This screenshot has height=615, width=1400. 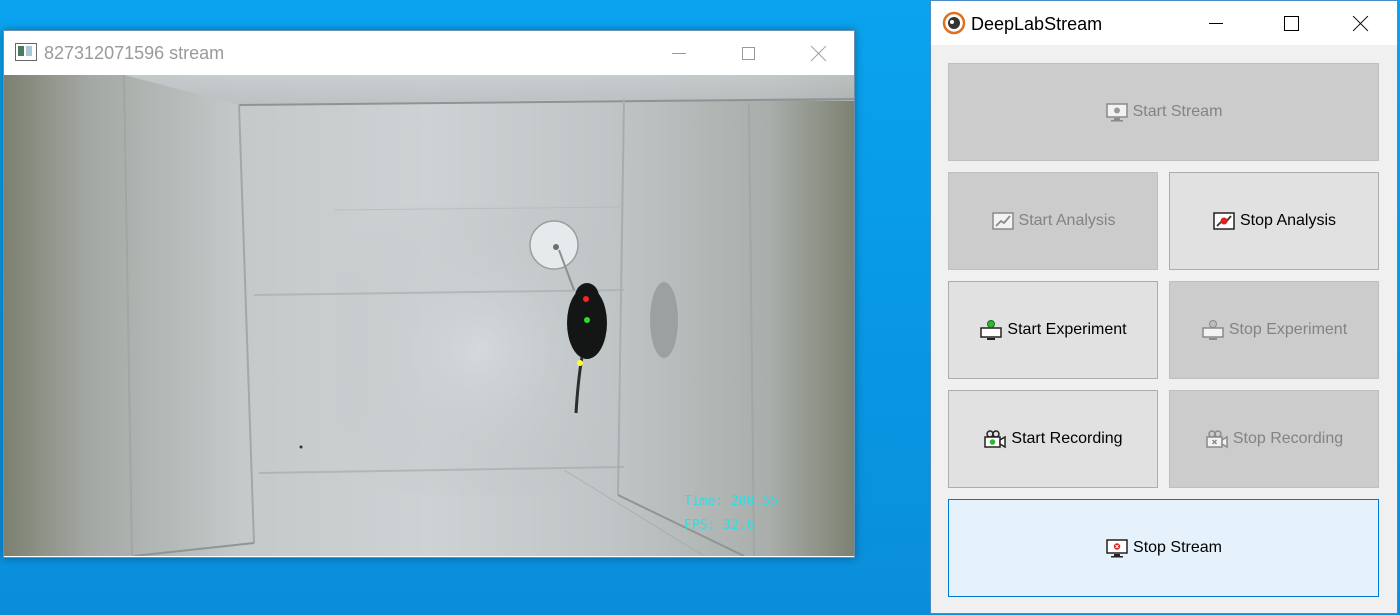 I want to click on start-analysis-label: Start Analysis, so click(x=1067, y=220).